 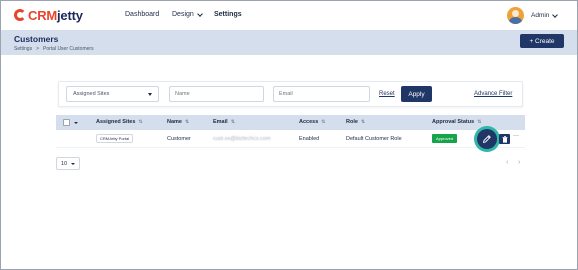 What do you see at coordinates (355, 122) in the screenshot?
I see `column-role: Role ⇅` at bounding box center [355, 122].